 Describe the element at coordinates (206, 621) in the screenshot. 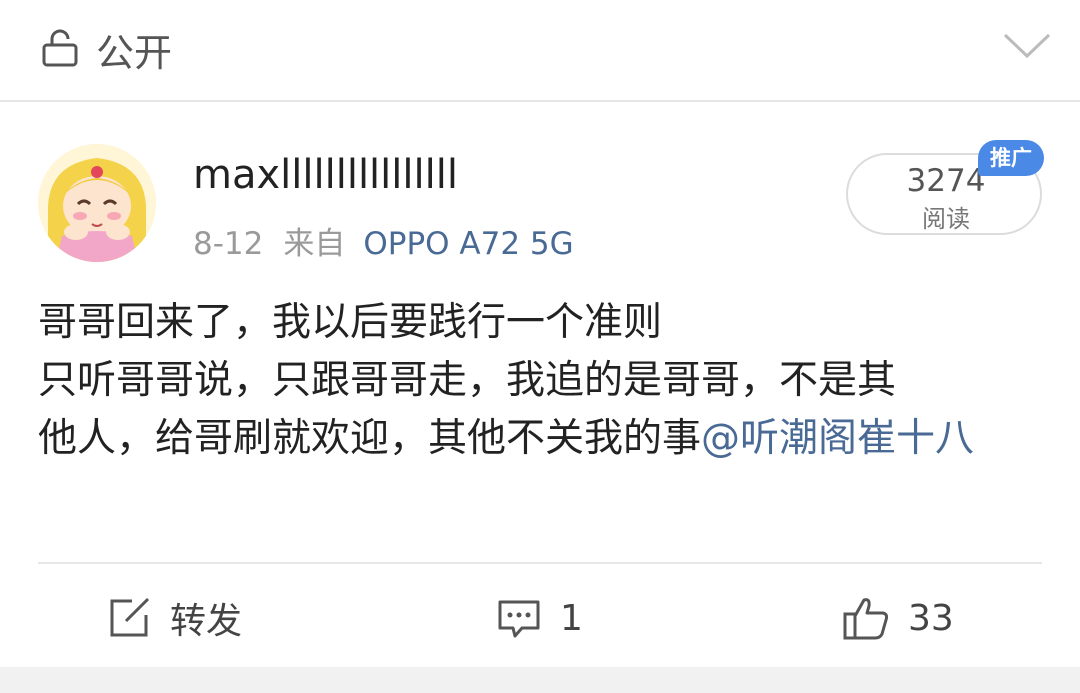

I see `repost-label: 转发` at that location.